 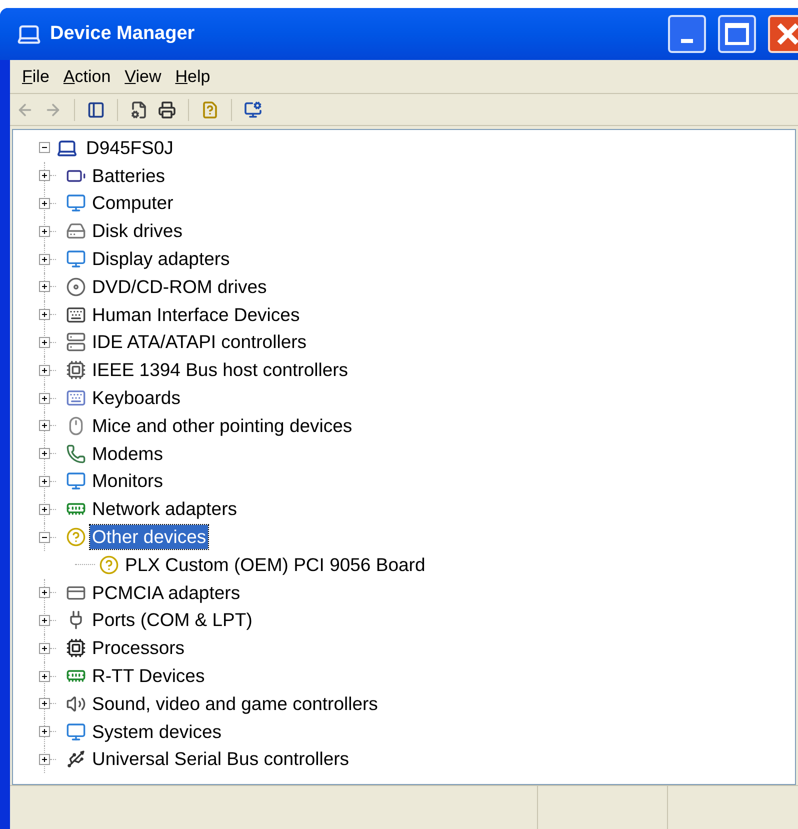 I want to click on tree-item: R-TT Devices, so click(x=148, y=676).